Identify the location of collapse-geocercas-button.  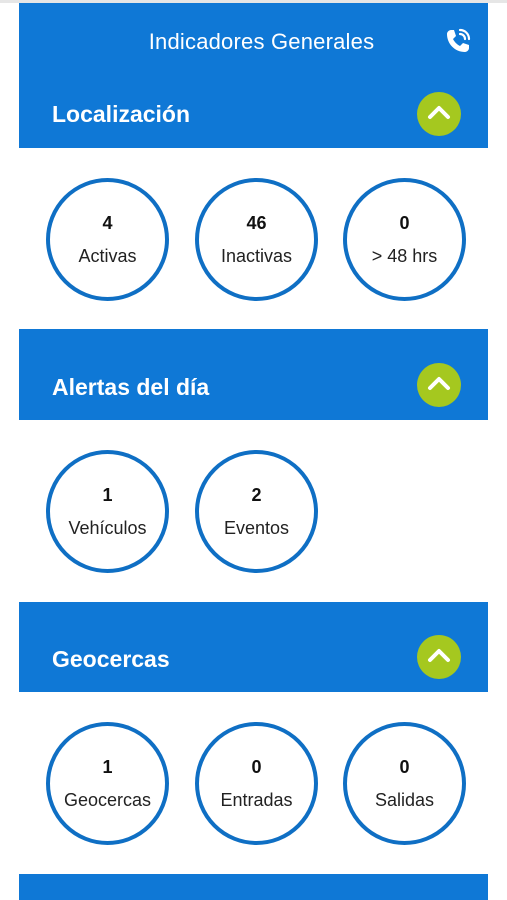
(439, 657).